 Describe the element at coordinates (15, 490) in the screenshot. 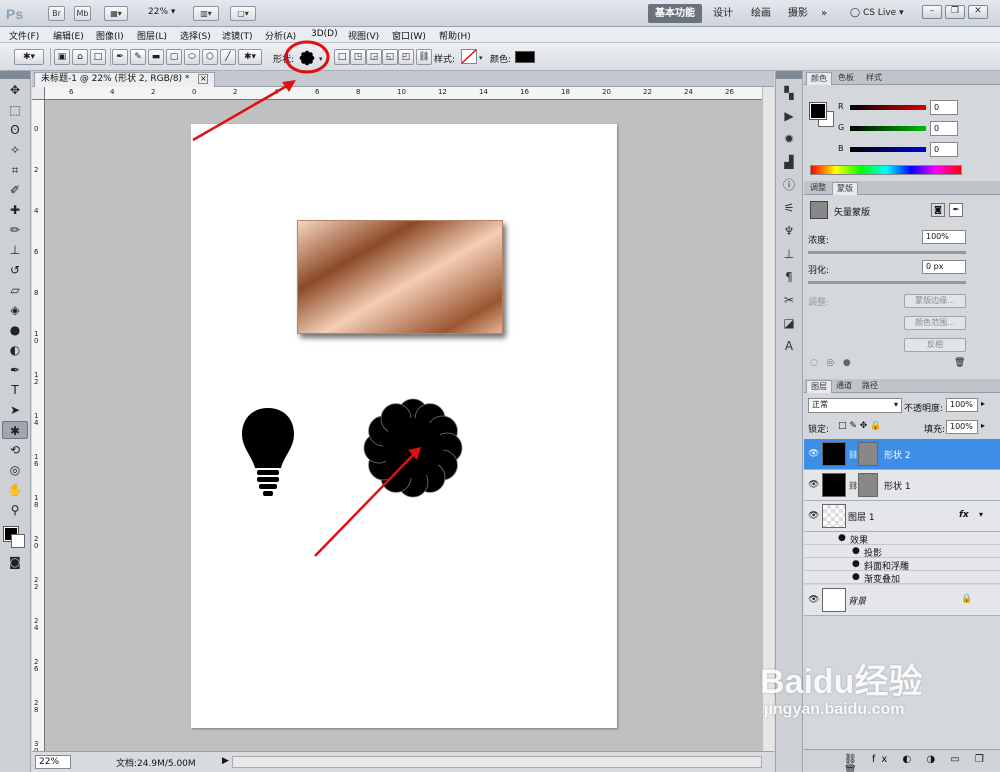

I see `hand-tool-icon: ✋` at that location.